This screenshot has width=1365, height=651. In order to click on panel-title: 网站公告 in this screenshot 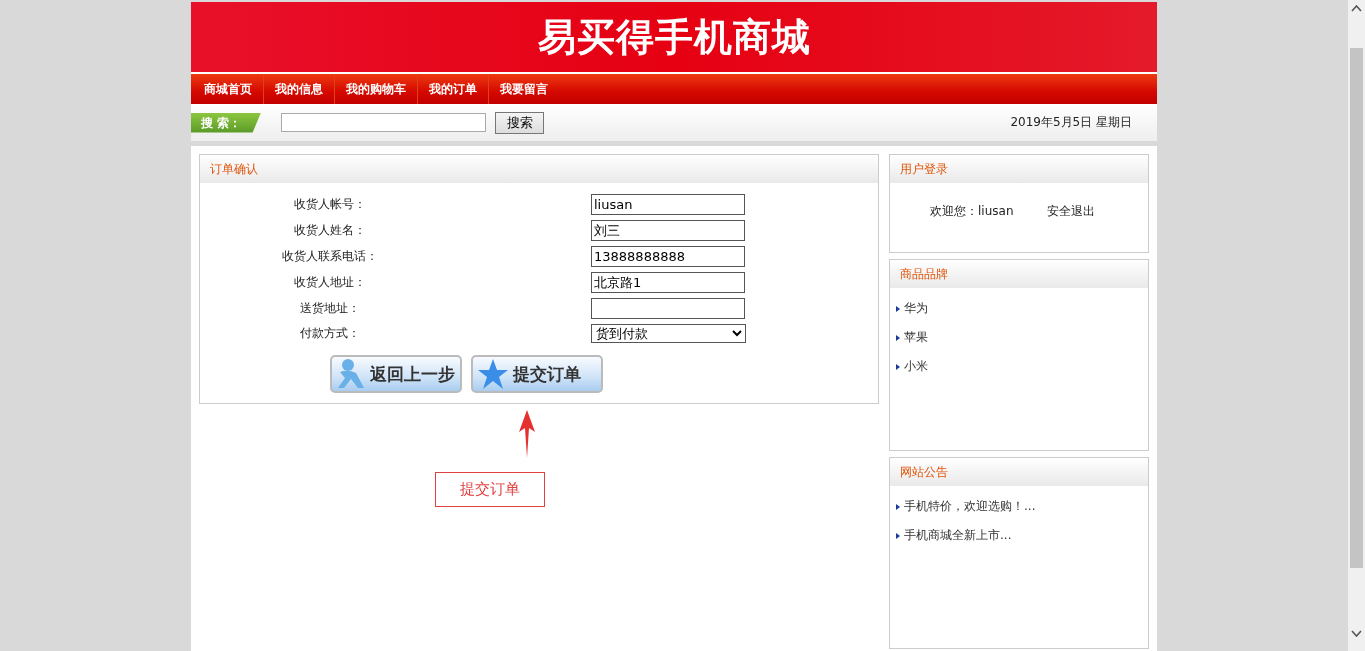, I will do `click(924, 472)`.